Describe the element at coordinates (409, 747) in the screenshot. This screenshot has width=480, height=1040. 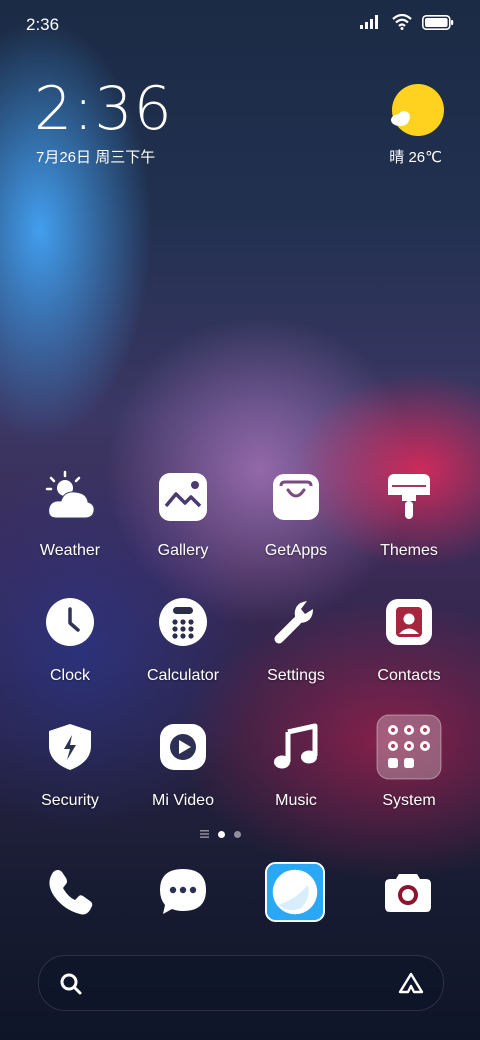
I see `system-folder-icon` at that location.